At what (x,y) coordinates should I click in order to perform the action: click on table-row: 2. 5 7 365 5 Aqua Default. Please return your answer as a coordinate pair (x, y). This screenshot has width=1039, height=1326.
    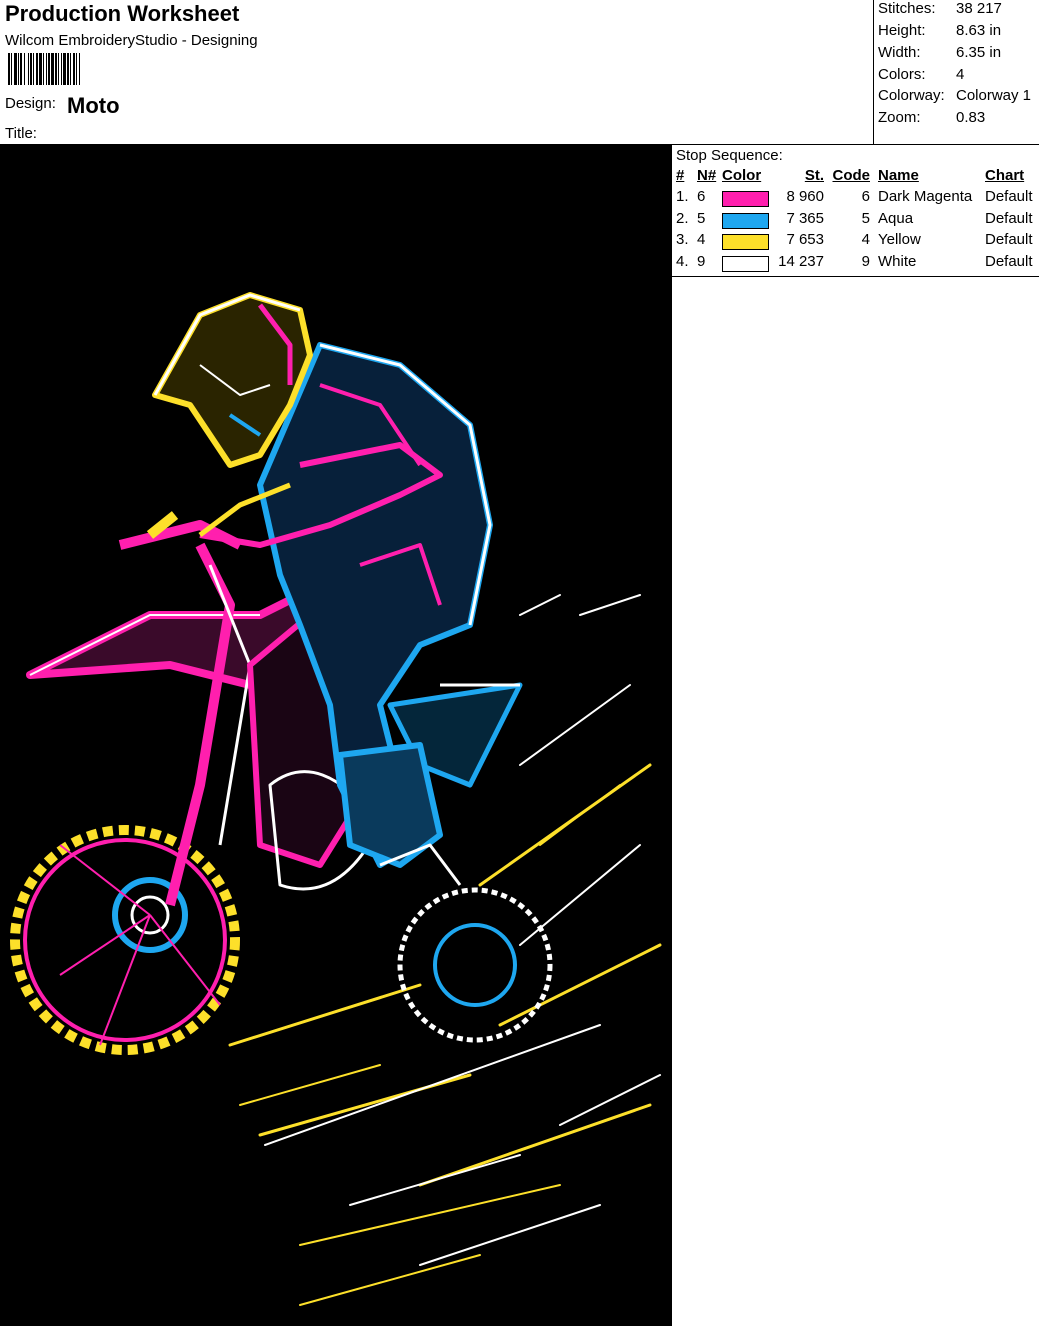
    Looking at the image, I should click on (855, 221).